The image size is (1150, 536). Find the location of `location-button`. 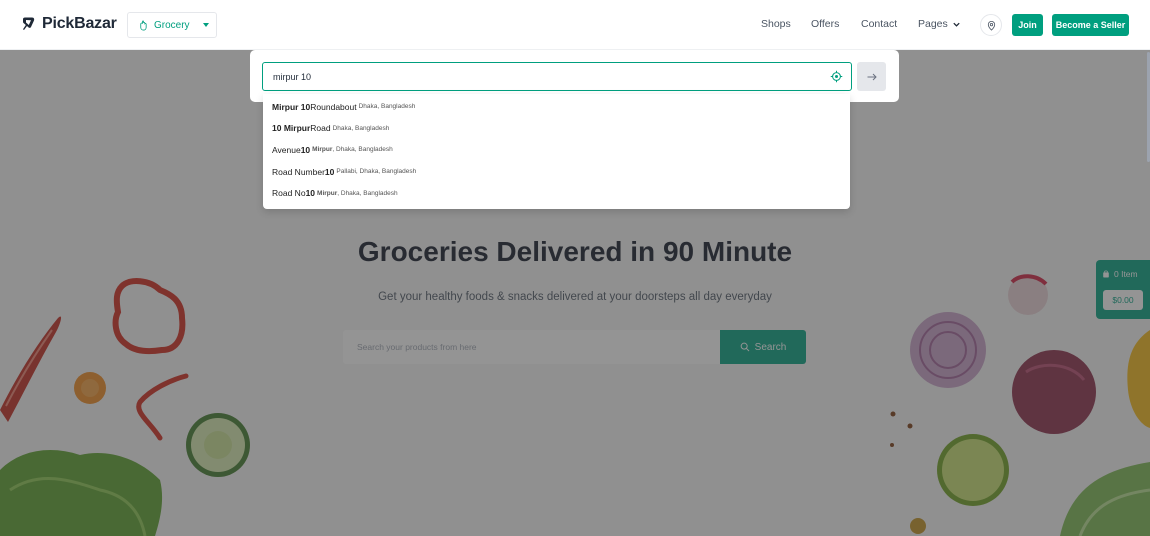

location-button is located at coordinates (991, 25).